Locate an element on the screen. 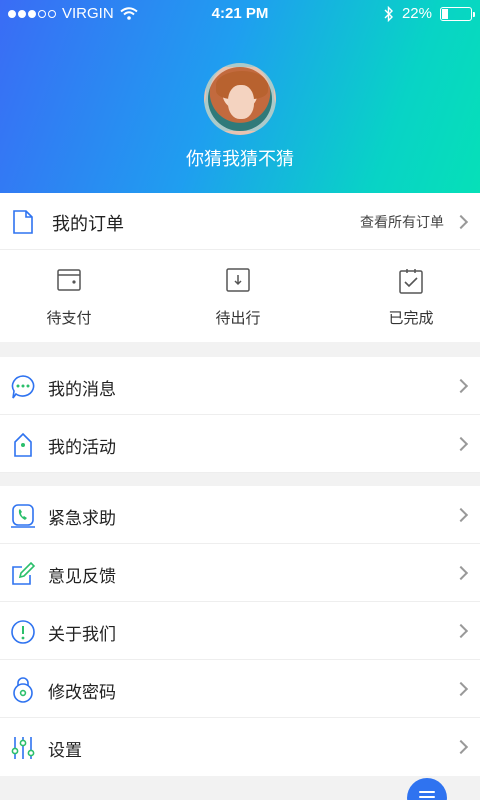 Image resolution: width=480 pixels, height=800 pixels. floating-menu-button is located at coordinates (427, 789).